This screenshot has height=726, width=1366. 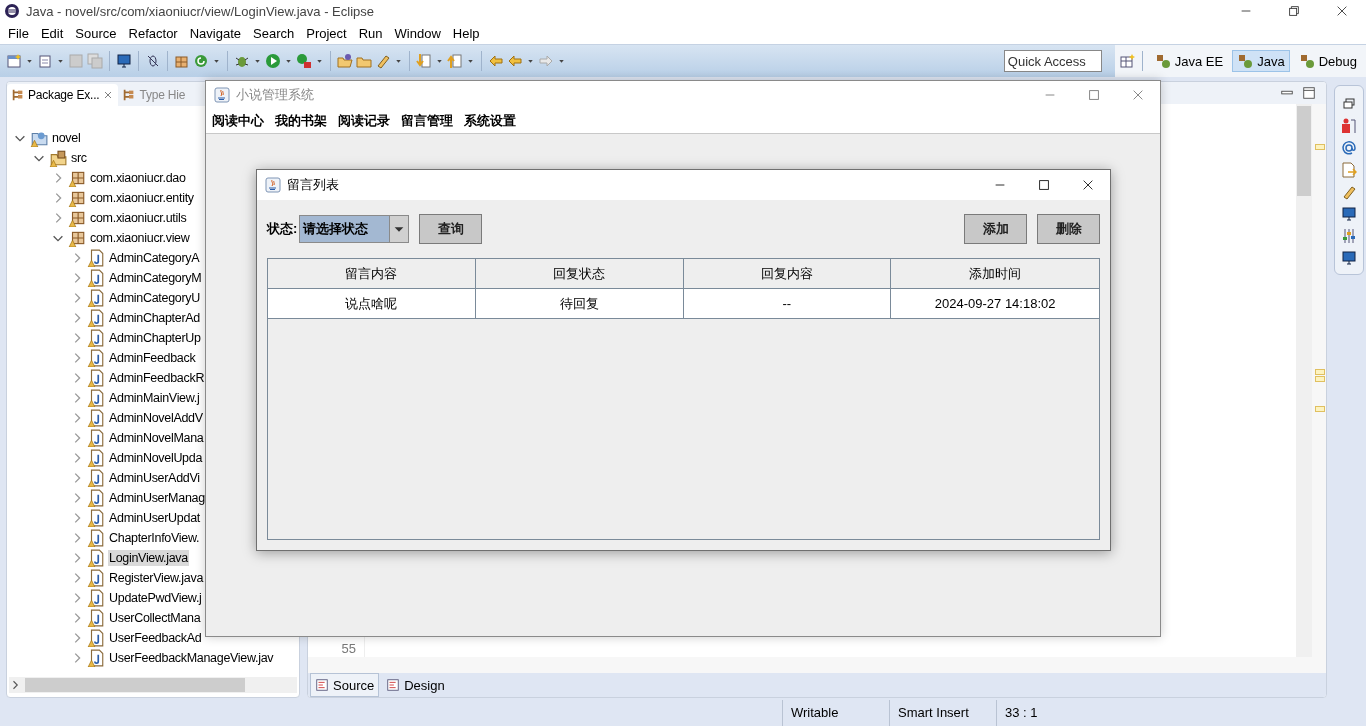 I want to click on new-item-icon, so click(x=45, y=61).